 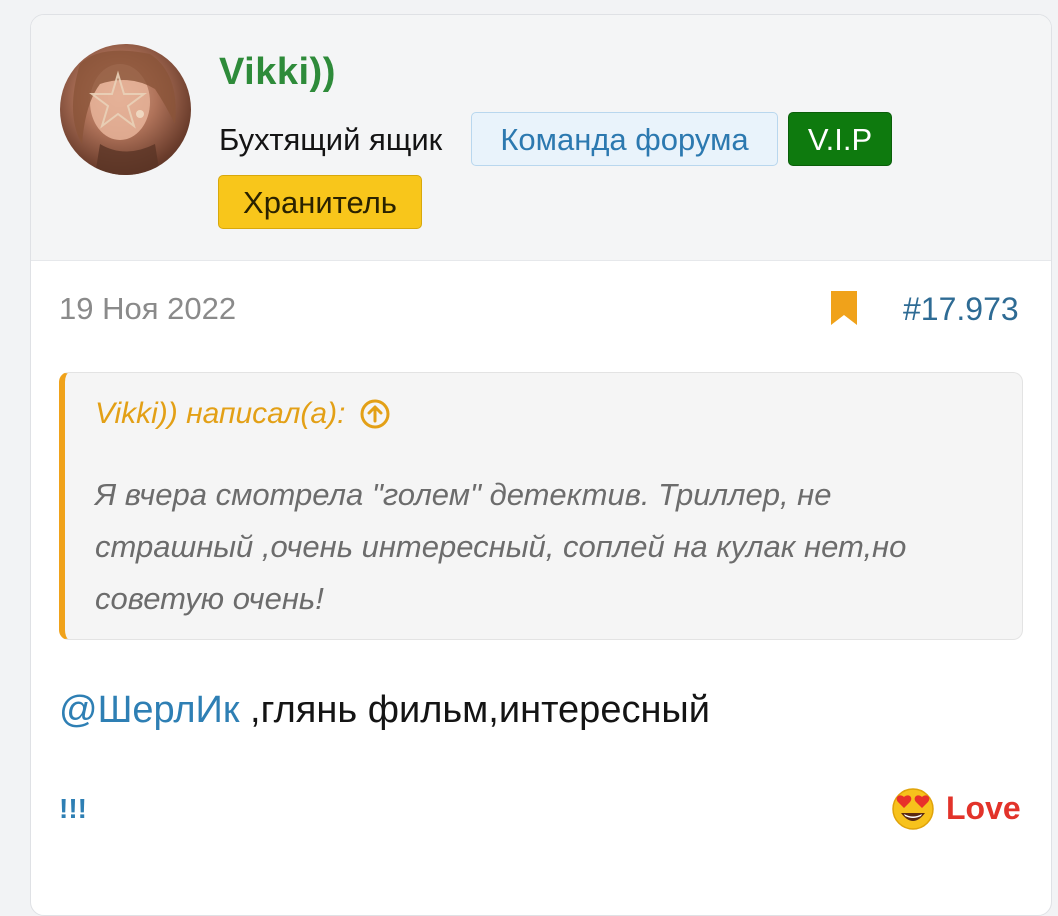 I want to click on username: Vikki)), so click(x=277, y=72).